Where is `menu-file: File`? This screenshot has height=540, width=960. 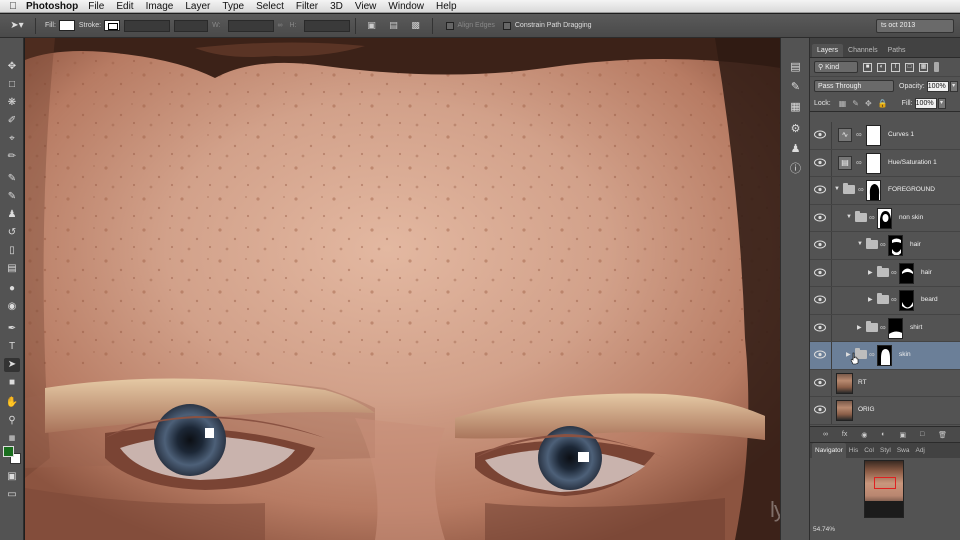
menu-file: File is located at coordinates (96, 6).